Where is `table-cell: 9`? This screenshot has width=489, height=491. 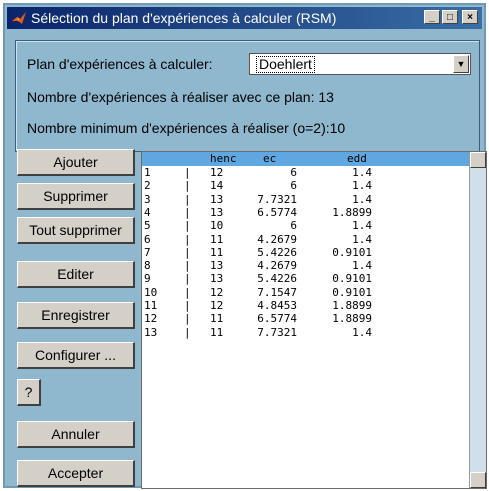 table-cell: 9 is located at coordinates (147, 279).